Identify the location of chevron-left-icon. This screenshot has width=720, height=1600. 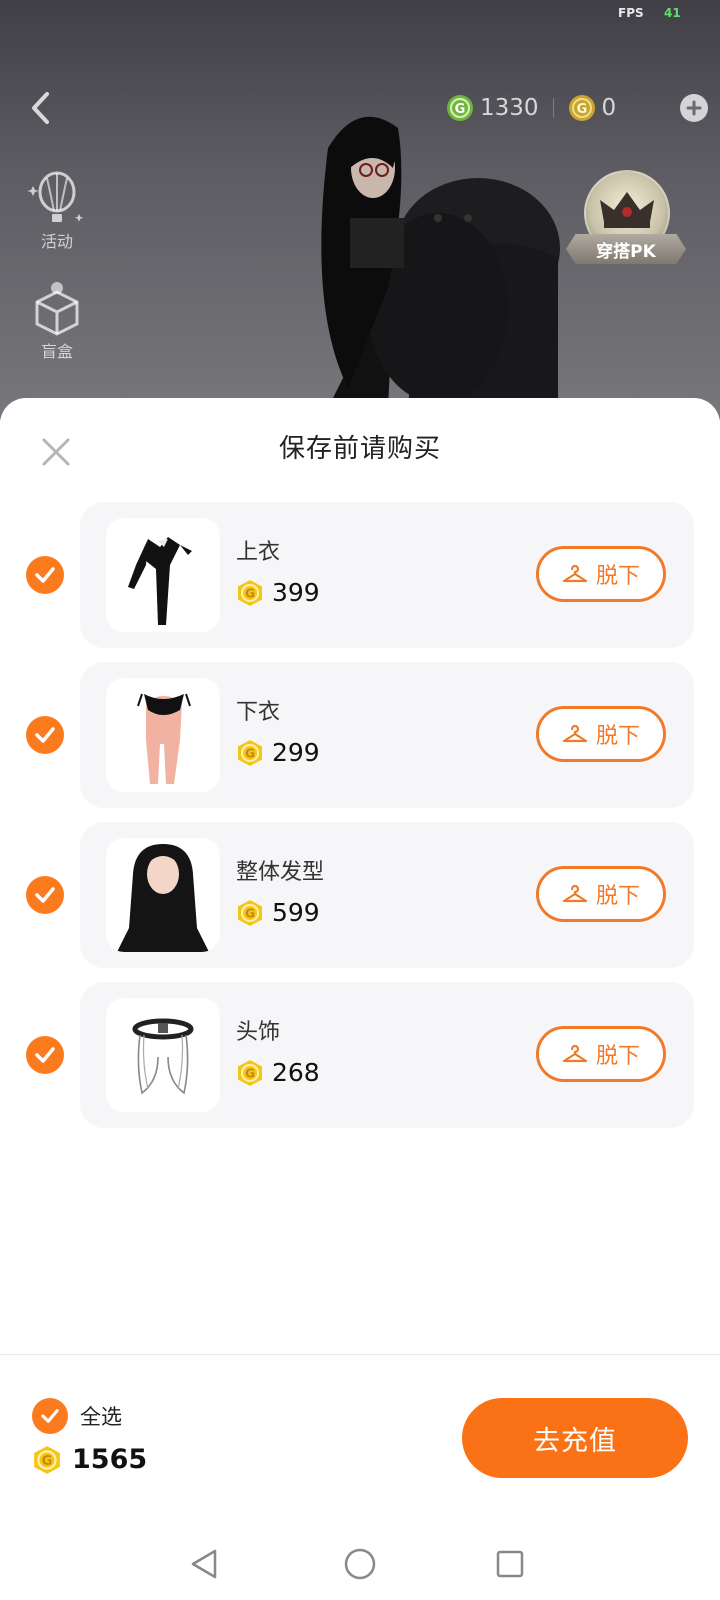
(40, 108).